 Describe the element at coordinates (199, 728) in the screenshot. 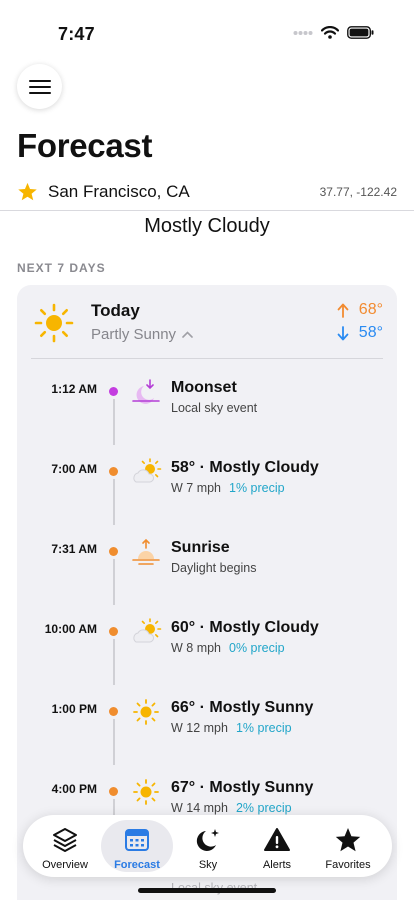

I see `event-detail: W 12 mph` at that location.